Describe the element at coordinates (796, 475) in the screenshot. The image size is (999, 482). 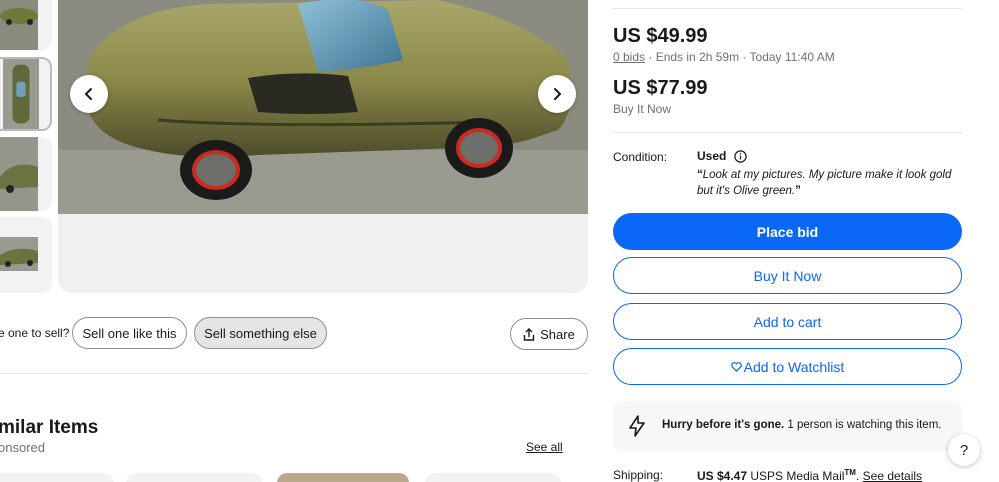
I see `shipping-service: USPS Media Mail` at that location.